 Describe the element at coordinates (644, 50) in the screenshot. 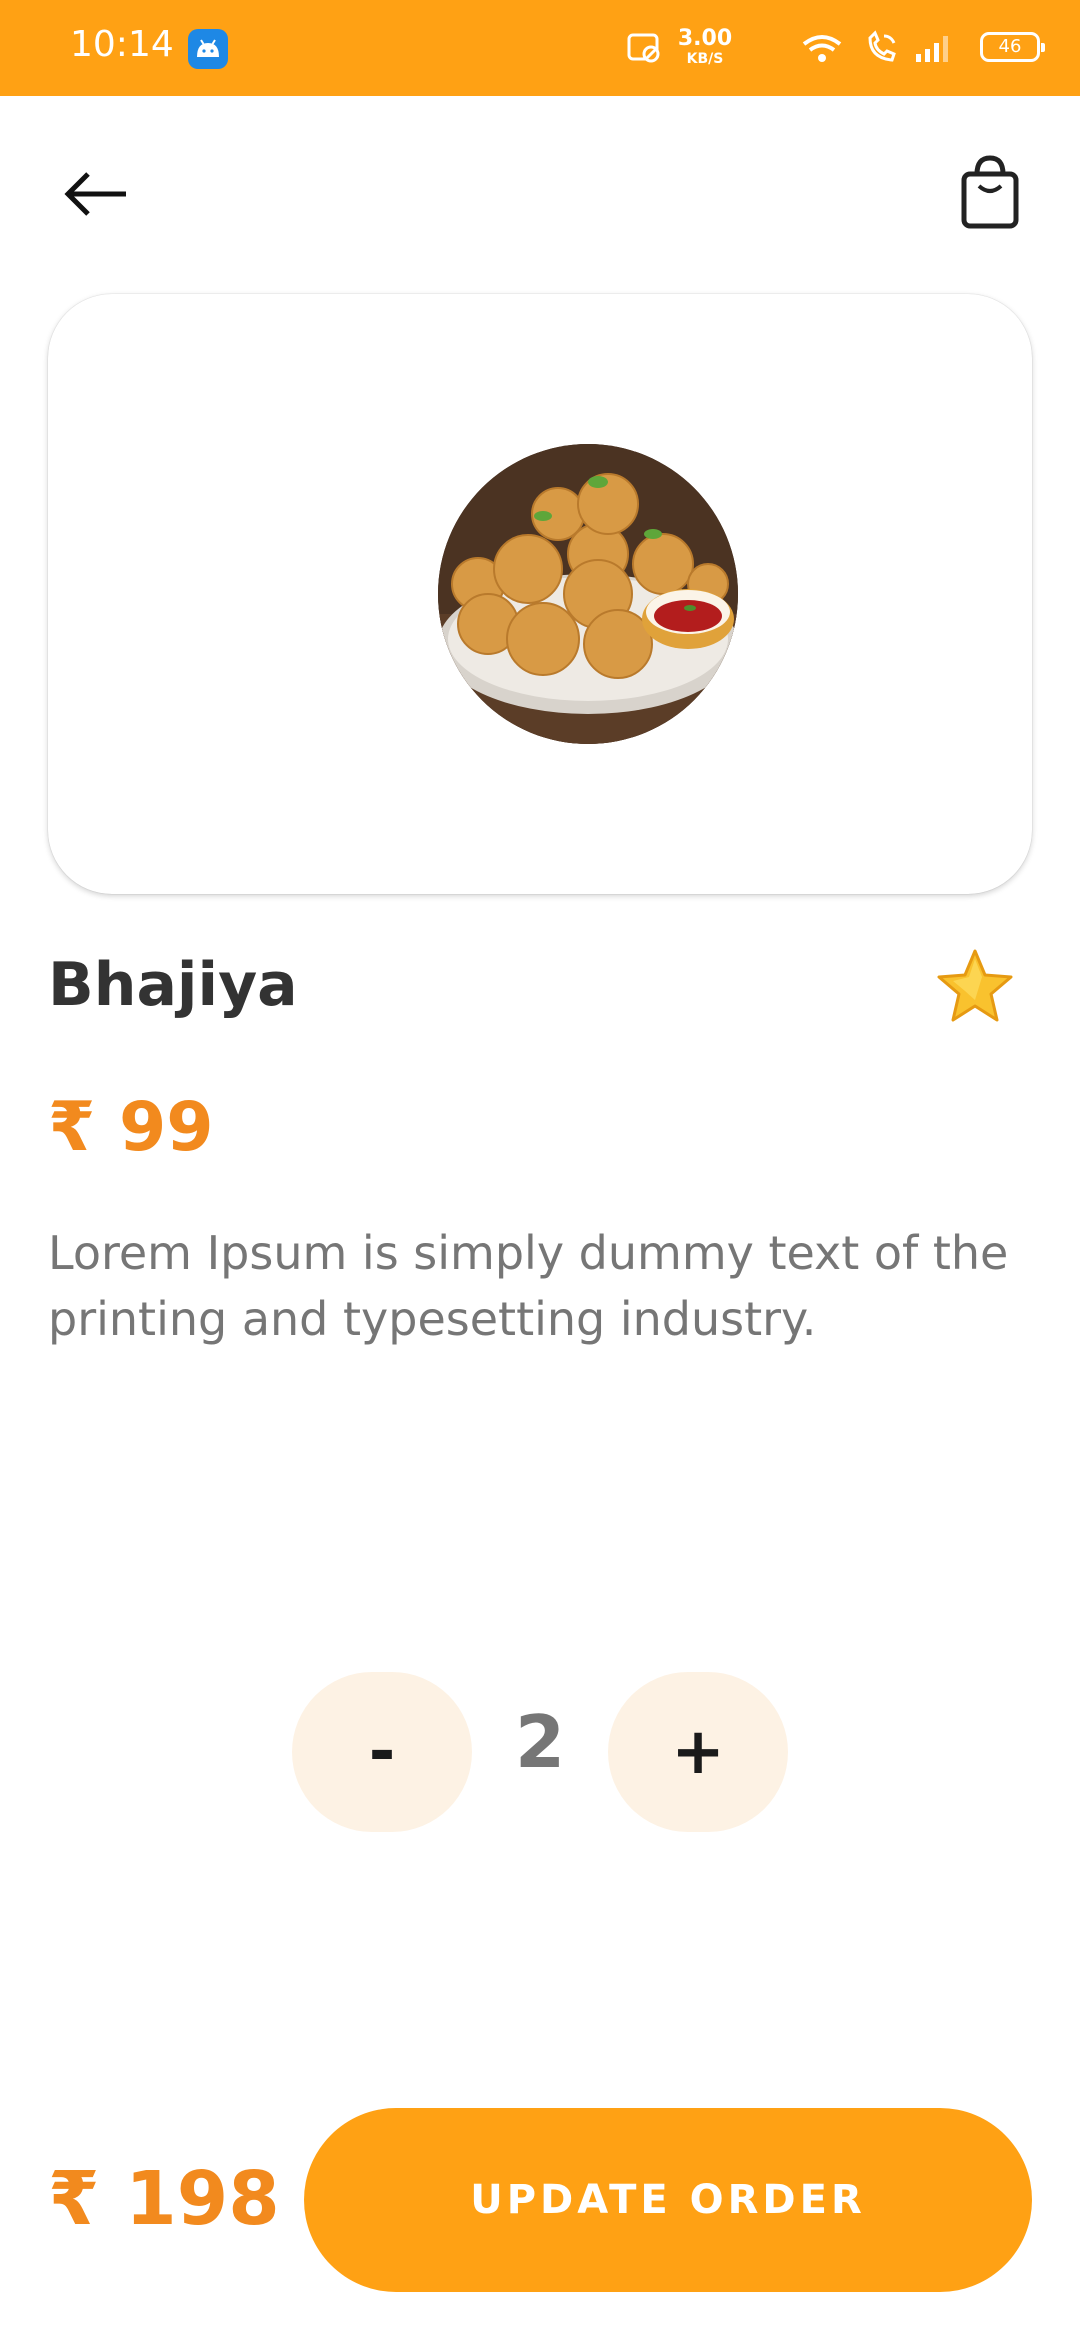

I see `no-sim-icon` at that location.